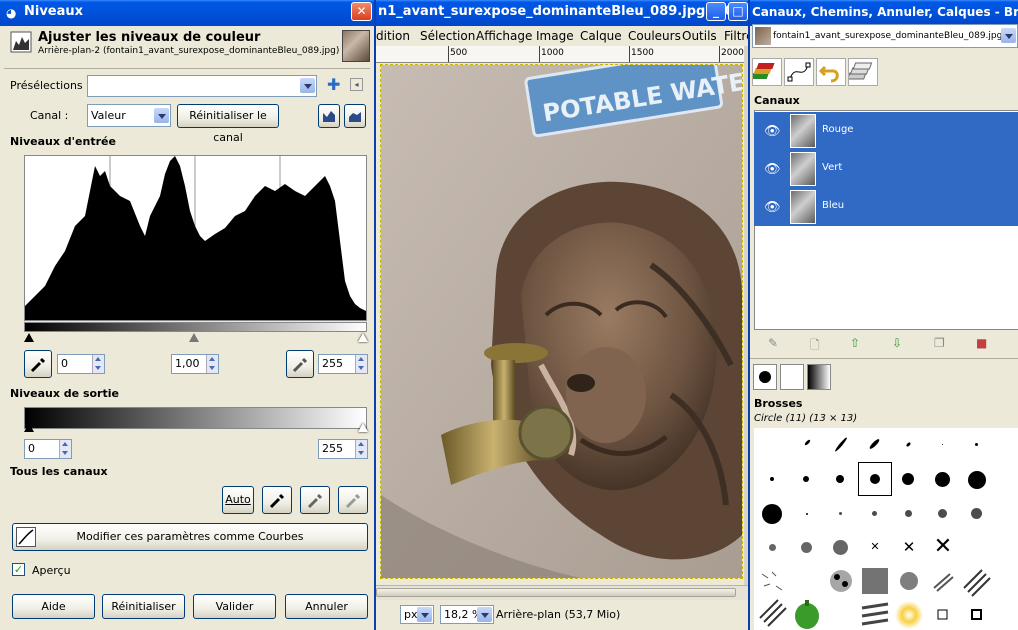 This screenshot has height=630, width=1018. What do you see at coordinates (187, 13) in the screenshot?
I see `levels-titlebar: ◕ Niveaux ✕` at bounding box center [187, 13].